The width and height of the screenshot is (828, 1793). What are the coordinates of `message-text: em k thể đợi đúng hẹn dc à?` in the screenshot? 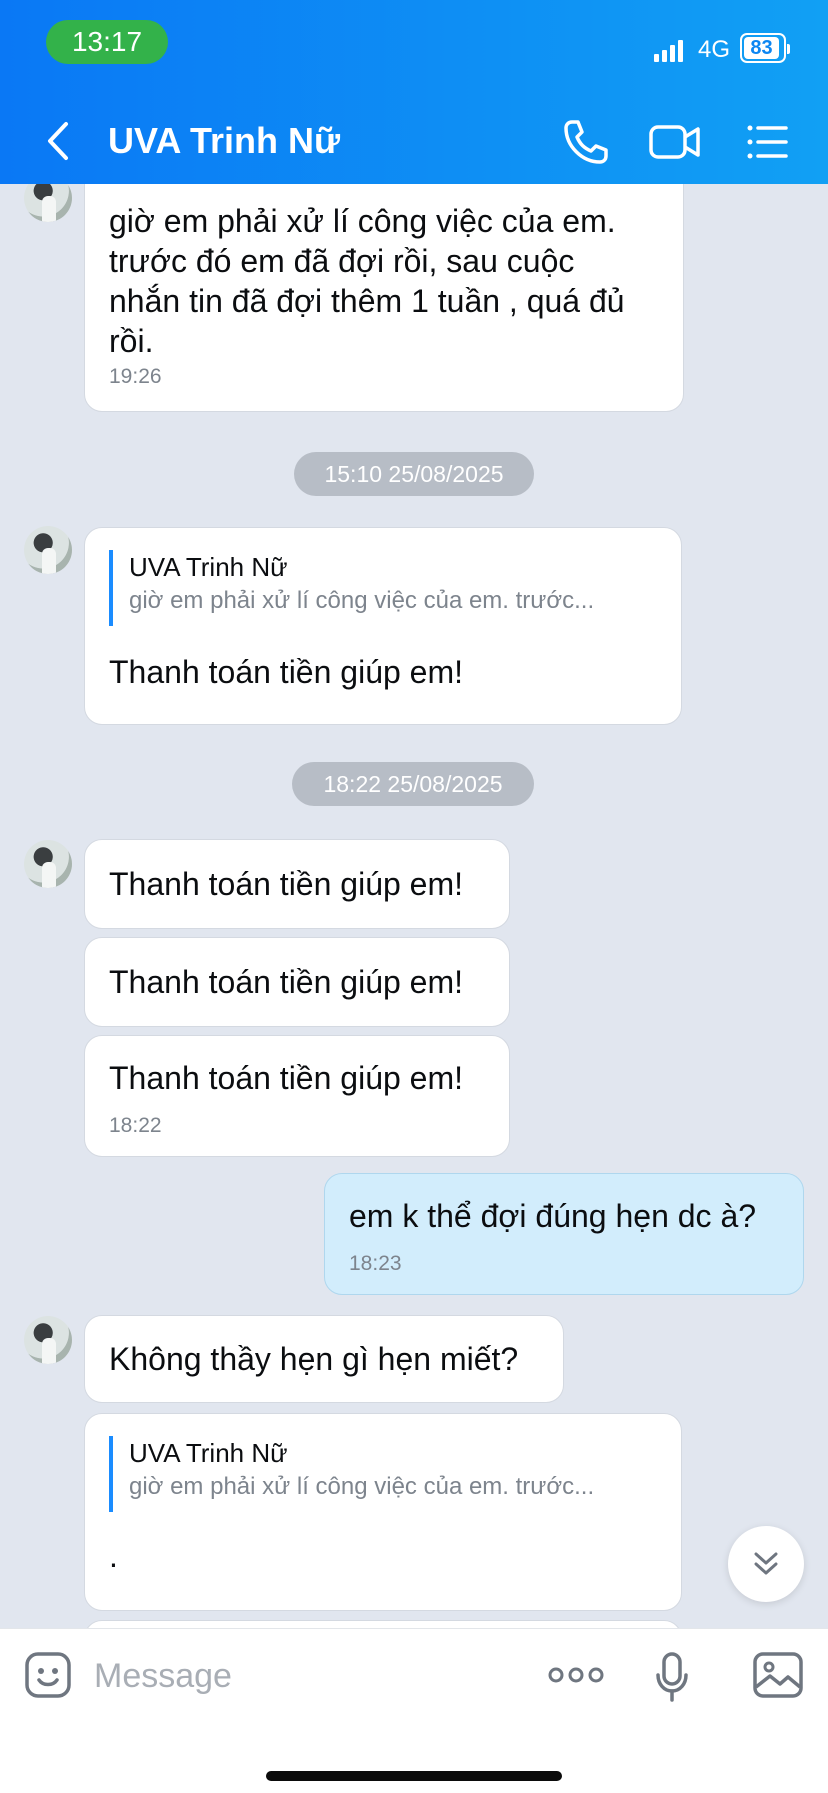 It's located at (553, 1216).